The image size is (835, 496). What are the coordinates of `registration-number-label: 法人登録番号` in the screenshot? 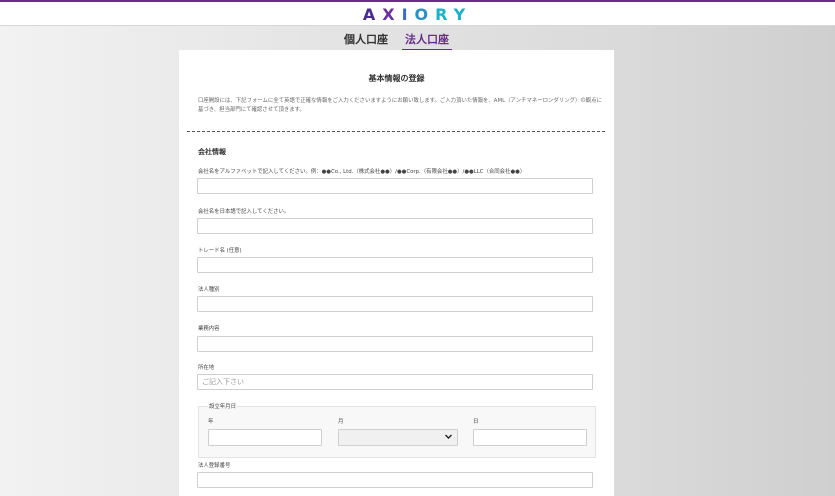 It's located at (214, 466).